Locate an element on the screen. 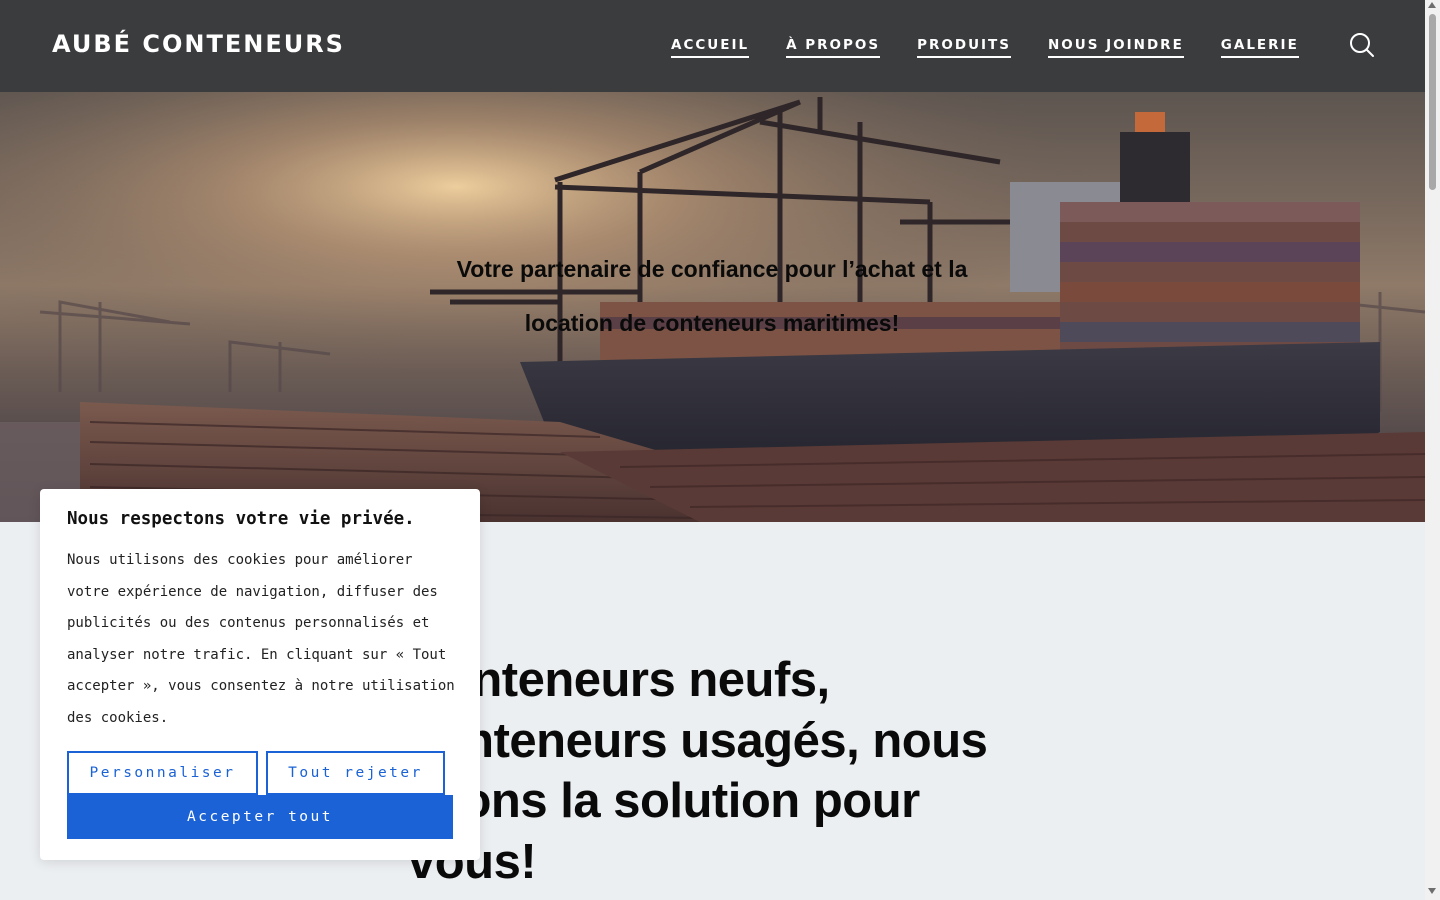  nav-link-galerie: GALERIE is located at coordinates (1259, 47).